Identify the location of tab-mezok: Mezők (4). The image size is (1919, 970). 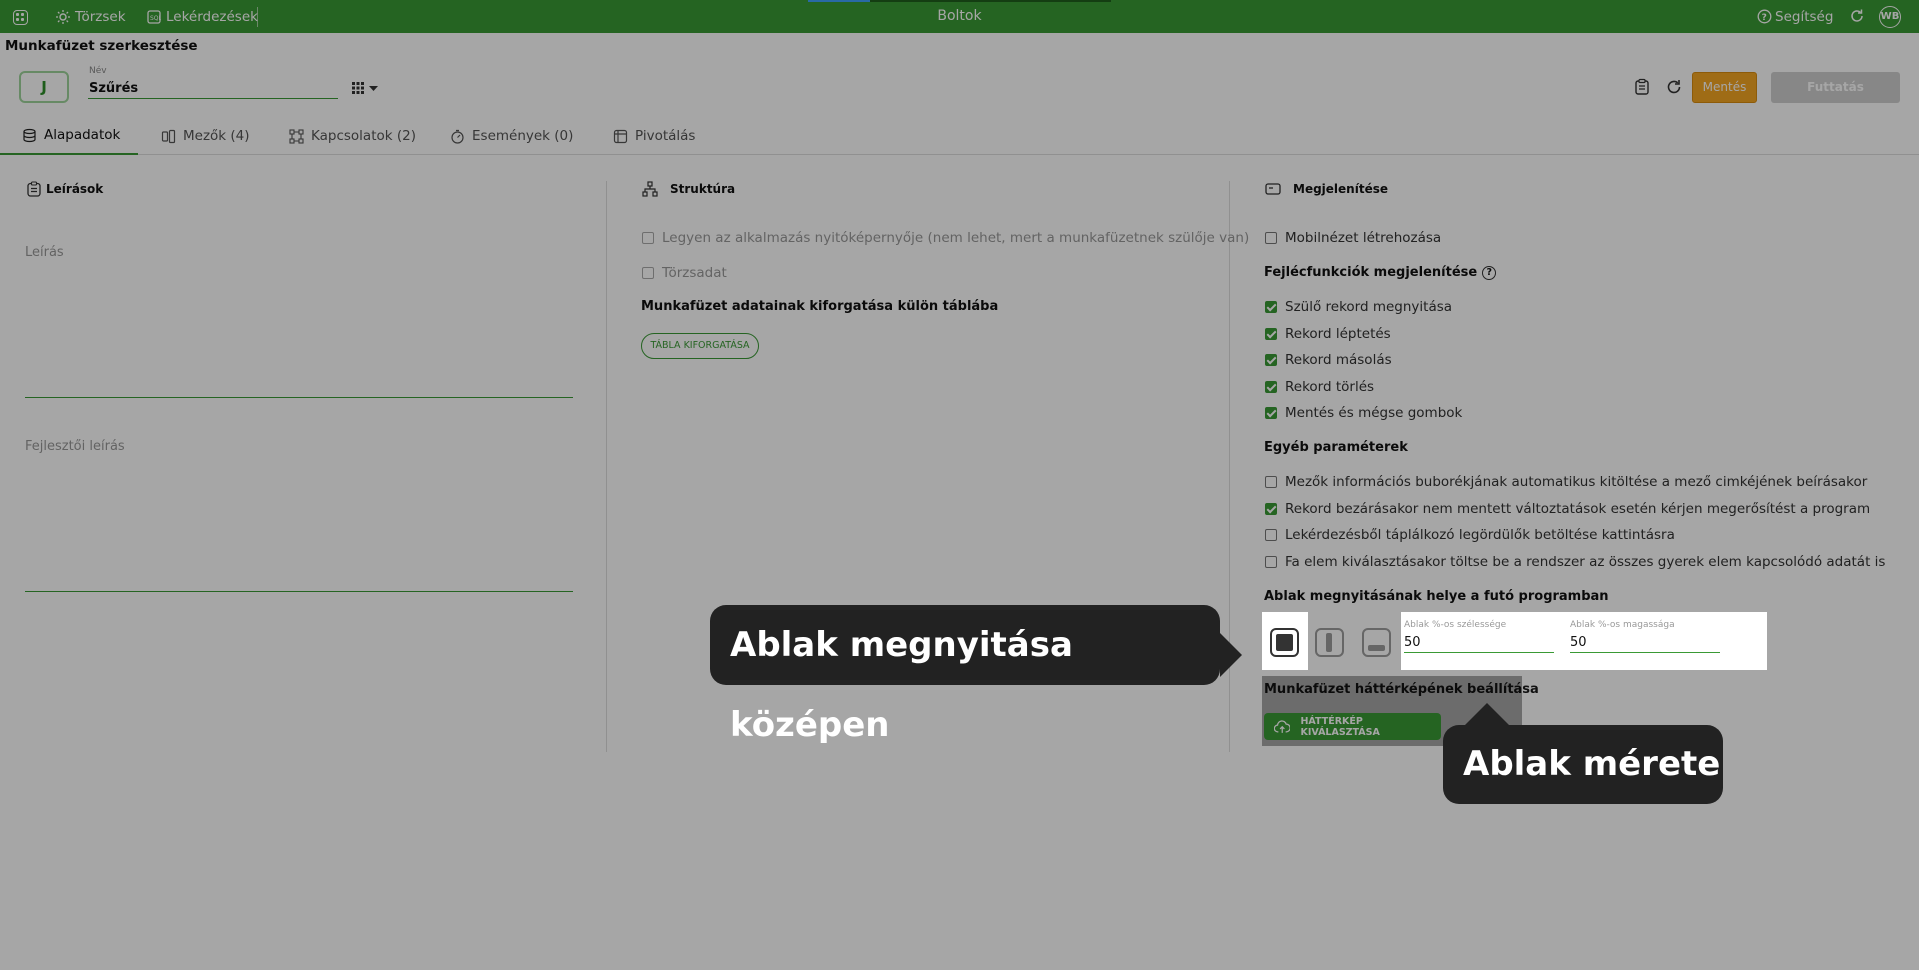
(205, 136).